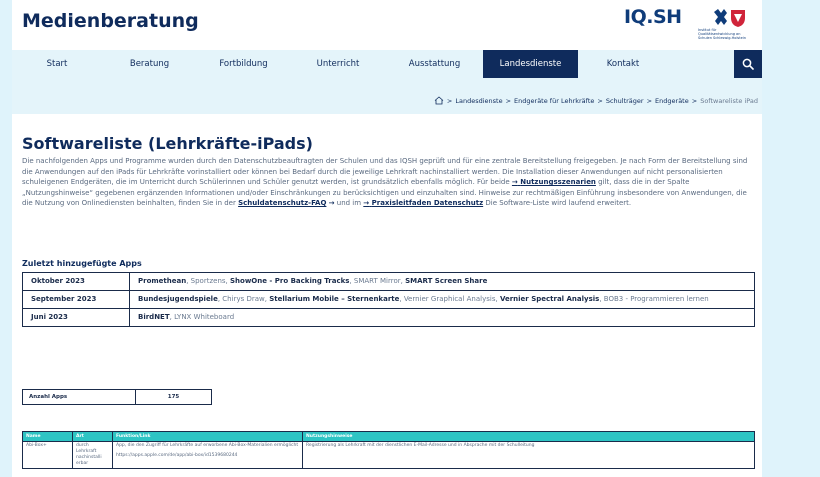 The image size is (820, 477). Describe the element at coordinates (338, 64) in the screenshot. I see `nav-item-unterricht: Unterricht` at that location.